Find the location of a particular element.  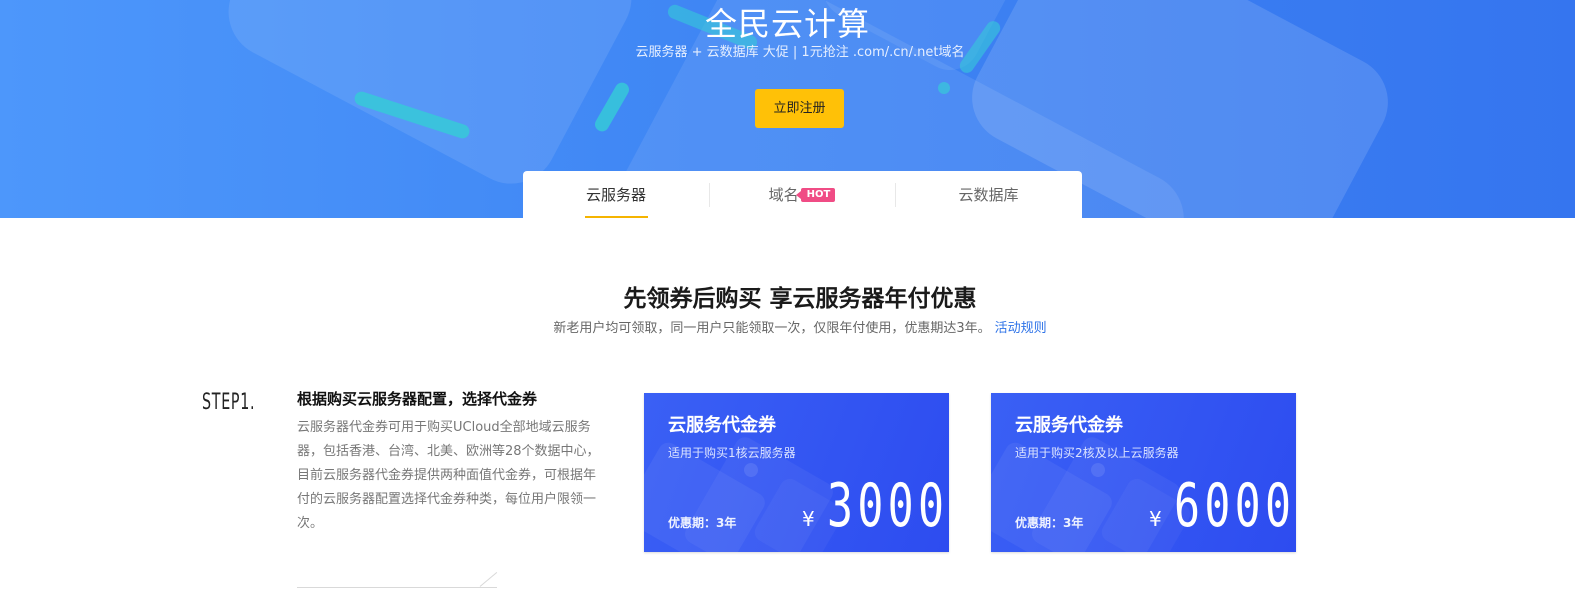

decor-dot is located at coordinates (944, 88).